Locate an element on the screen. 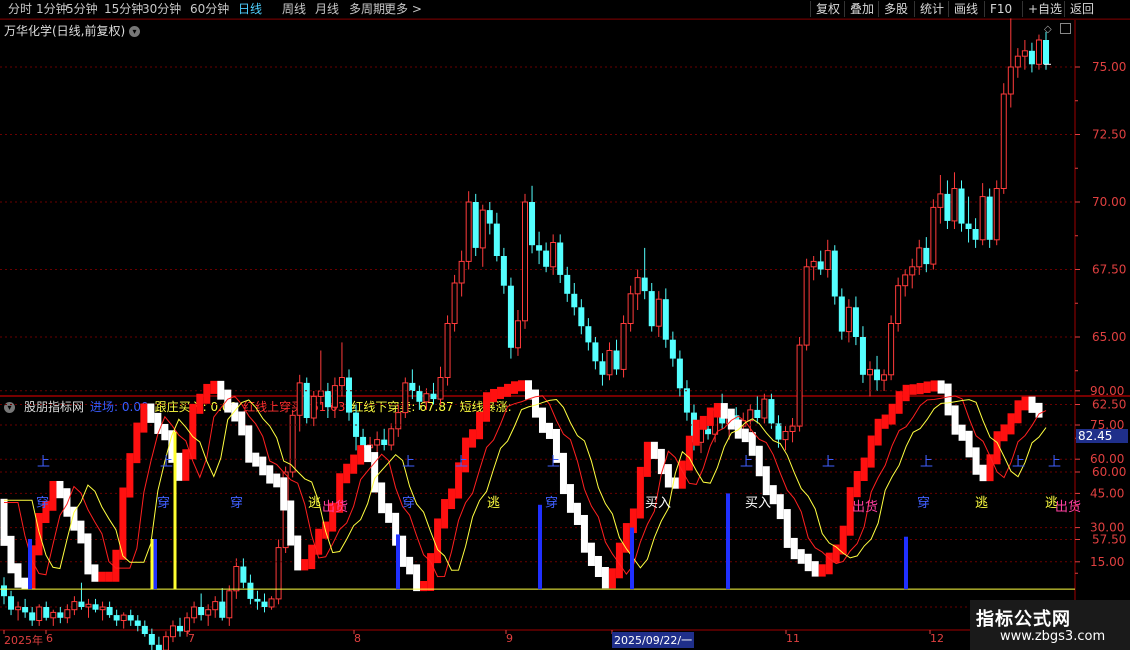 This screenshot has height=650, width=1130. signal-mark: 出货 is located at coordinates (865, 507).